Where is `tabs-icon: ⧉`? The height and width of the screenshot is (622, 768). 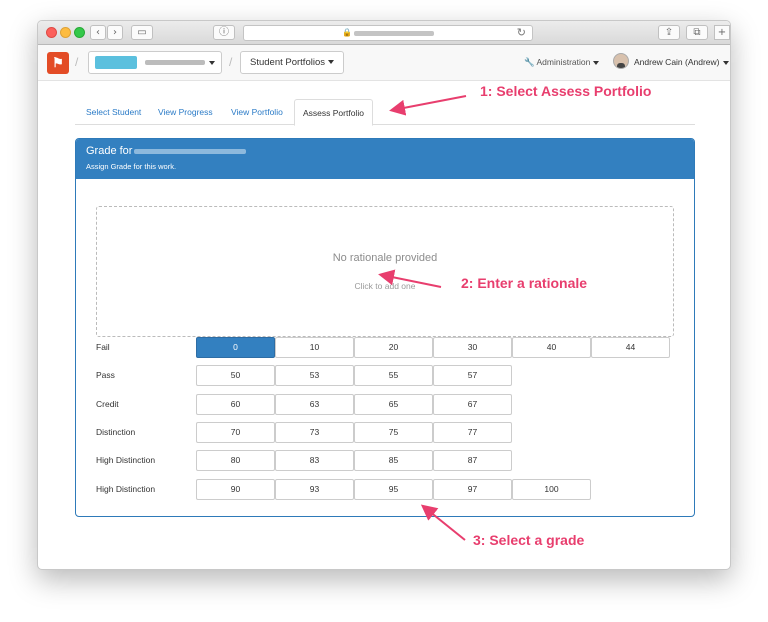
tabs-icon: ⧉ is located at coordinates (697, 32).